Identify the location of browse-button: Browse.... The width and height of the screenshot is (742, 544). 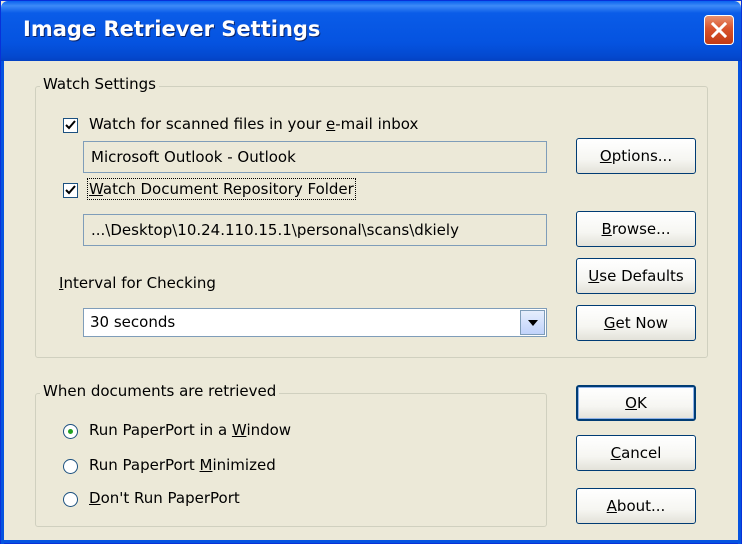
(636, 229).